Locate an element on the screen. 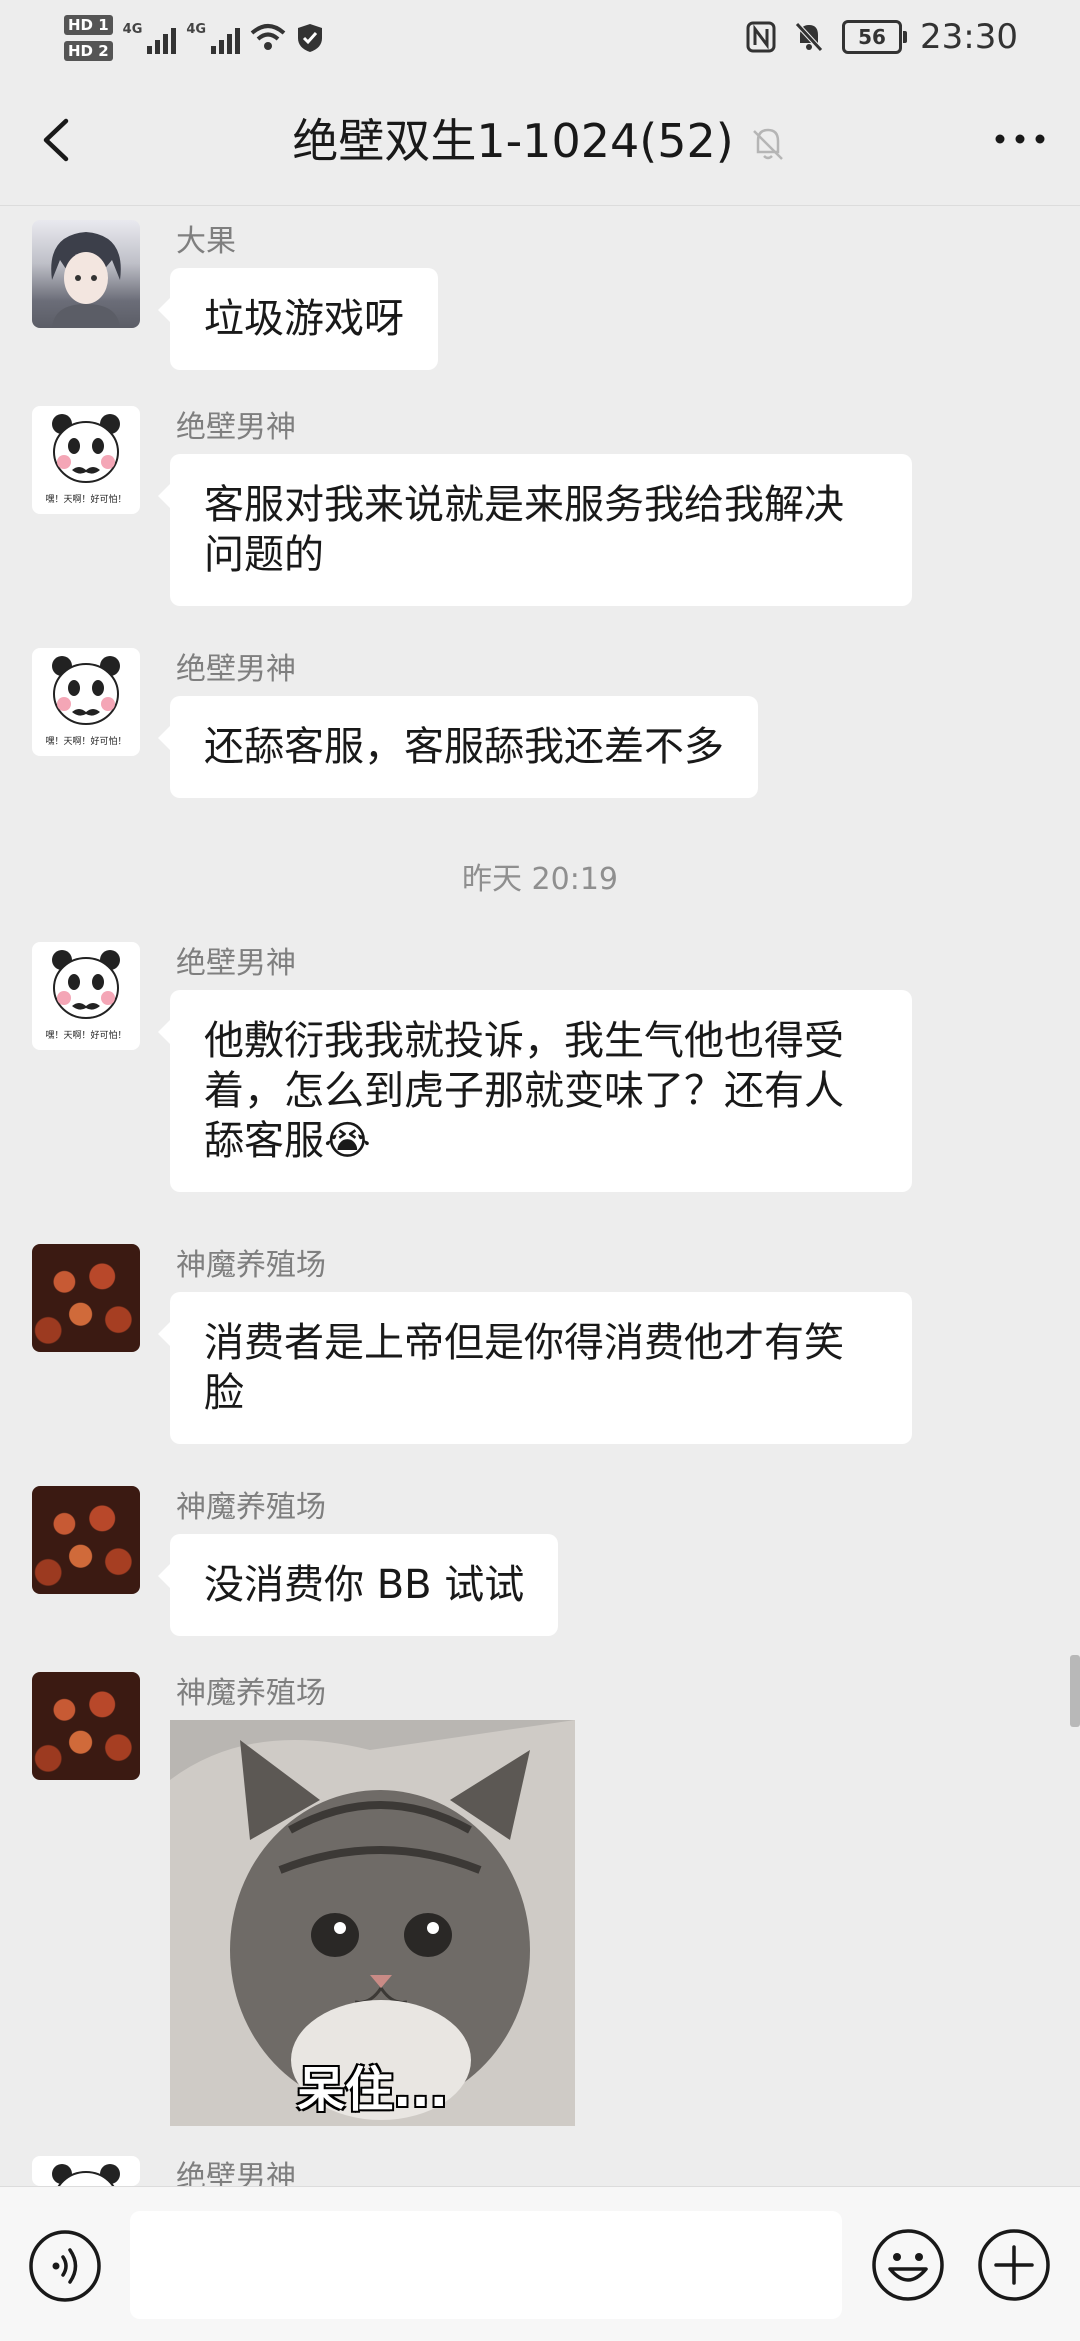 The image size is (1080, 2341). message-bubble: 没消费你 BB 试试 is located at coordinates (358, 1585).